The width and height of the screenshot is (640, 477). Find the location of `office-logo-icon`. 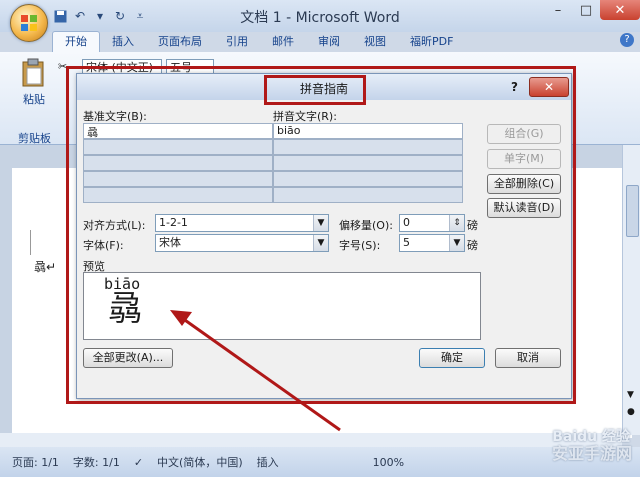

office-logo-icon is located at coordinates (29, 23).